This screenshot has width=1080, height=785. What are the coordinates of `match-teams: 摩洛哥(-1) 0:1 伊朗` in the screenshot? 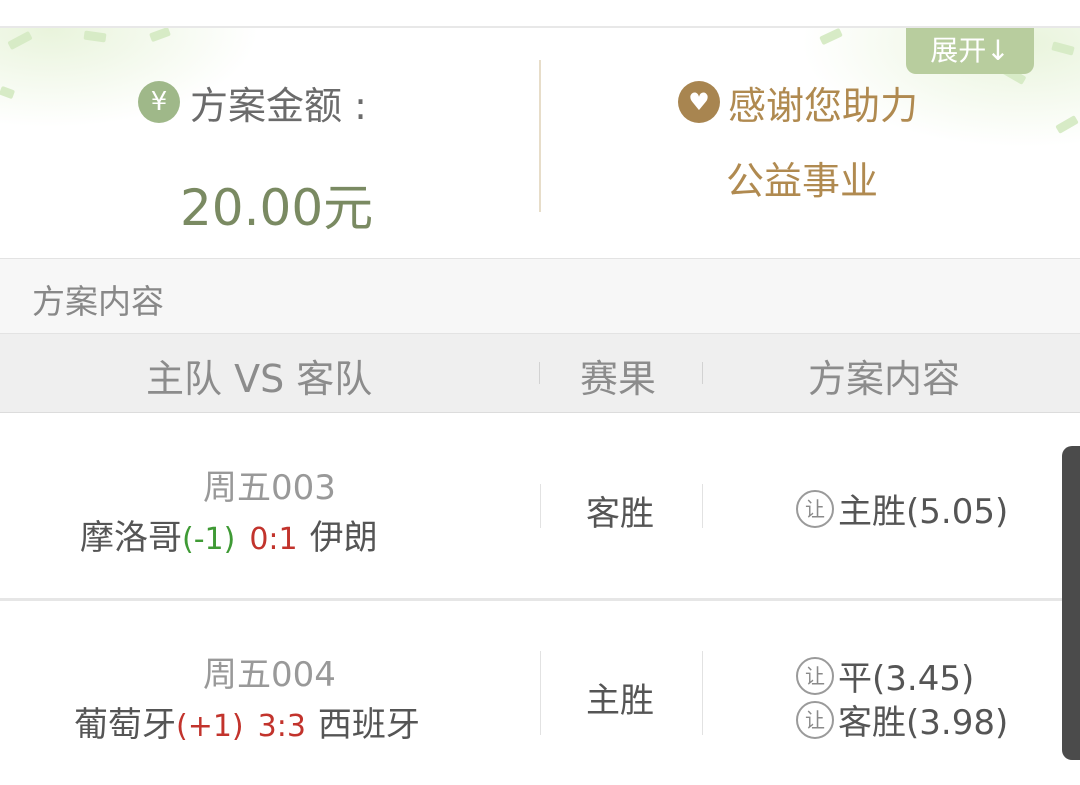 It's located at (229, 534).